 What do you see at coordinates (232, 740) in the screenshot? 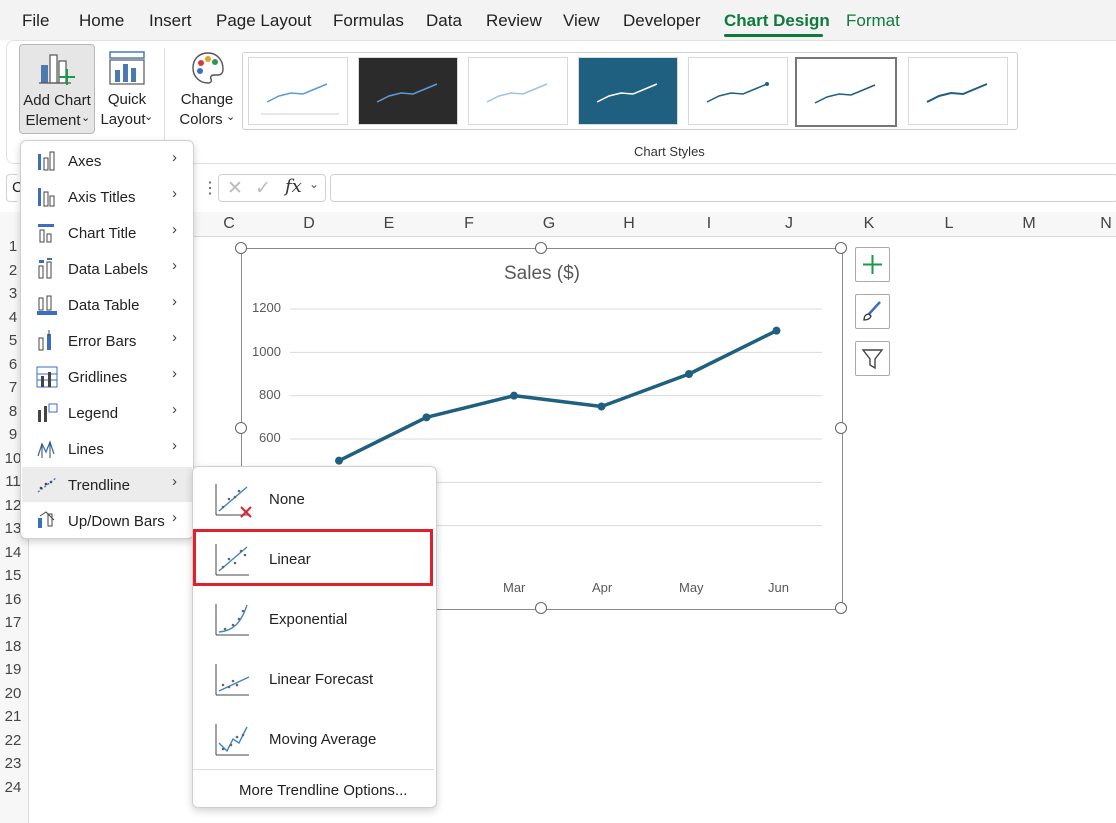
I see `trendline-moving-average-icon` at bounding box center [232, 740].